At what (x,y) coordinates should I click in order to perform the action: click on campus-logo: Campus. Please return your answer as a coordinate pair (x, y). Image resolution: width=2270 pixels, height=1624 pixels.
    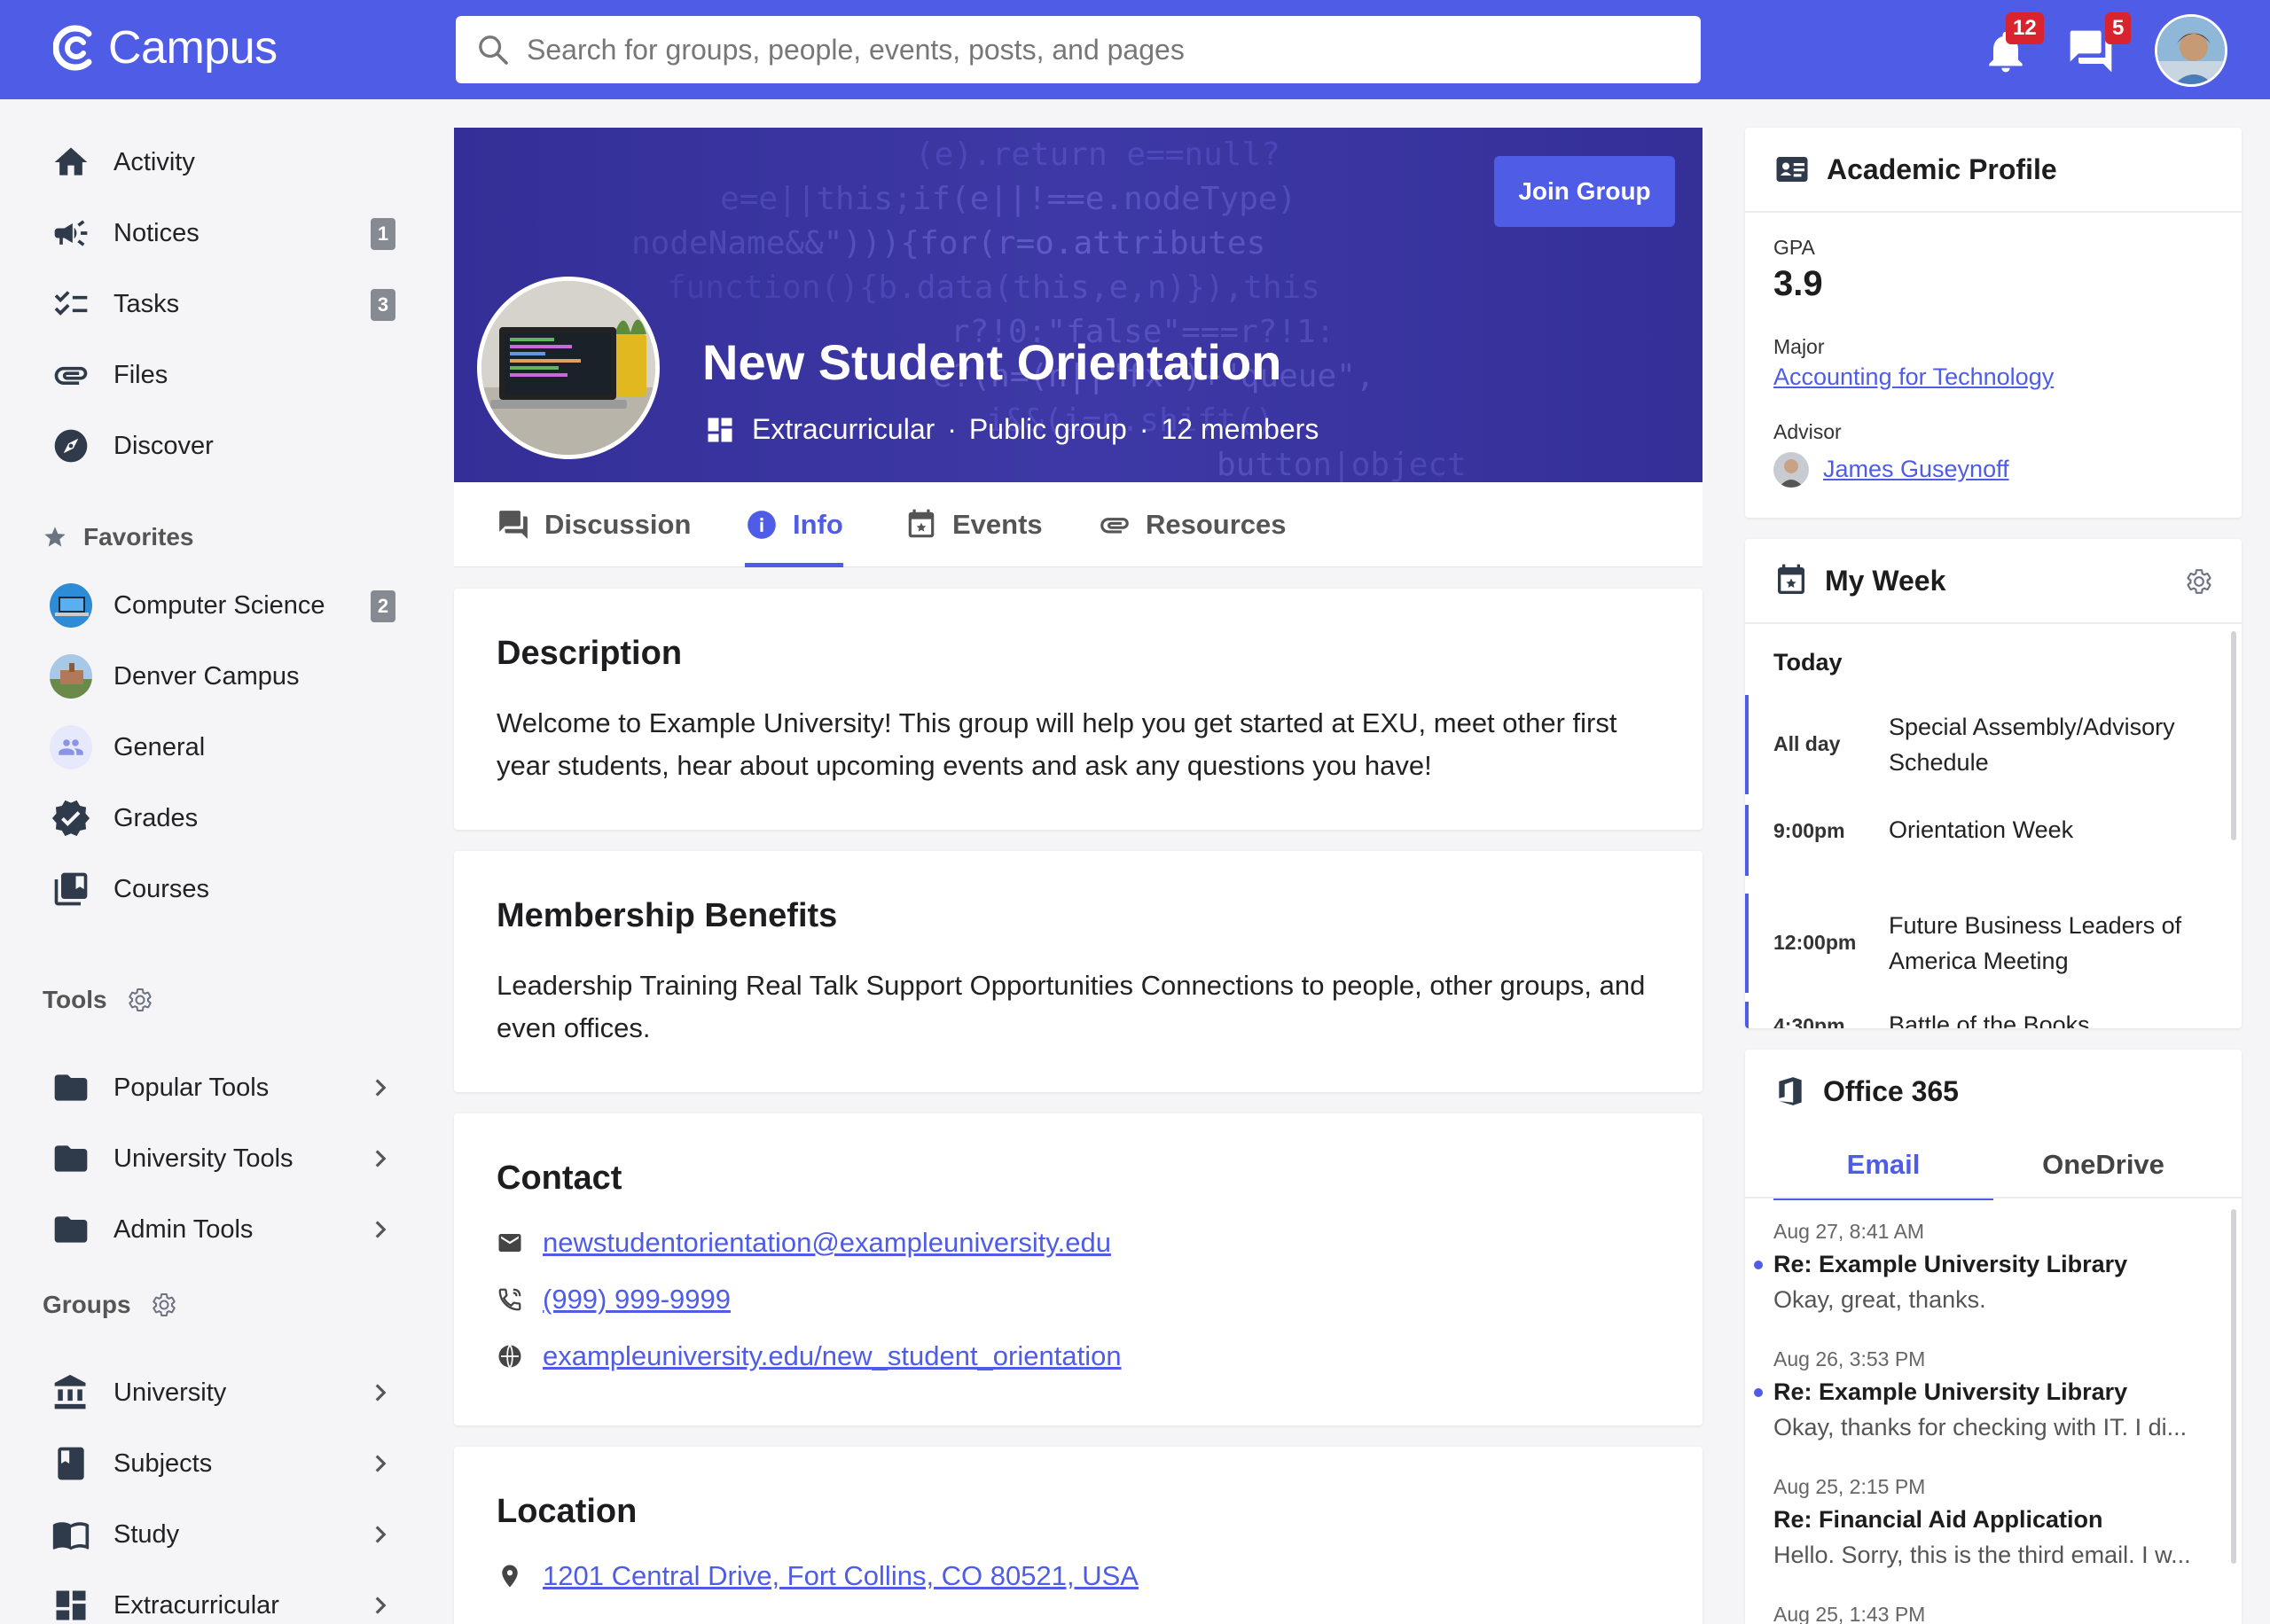
    Looking at the image, I should click on (166, 47).